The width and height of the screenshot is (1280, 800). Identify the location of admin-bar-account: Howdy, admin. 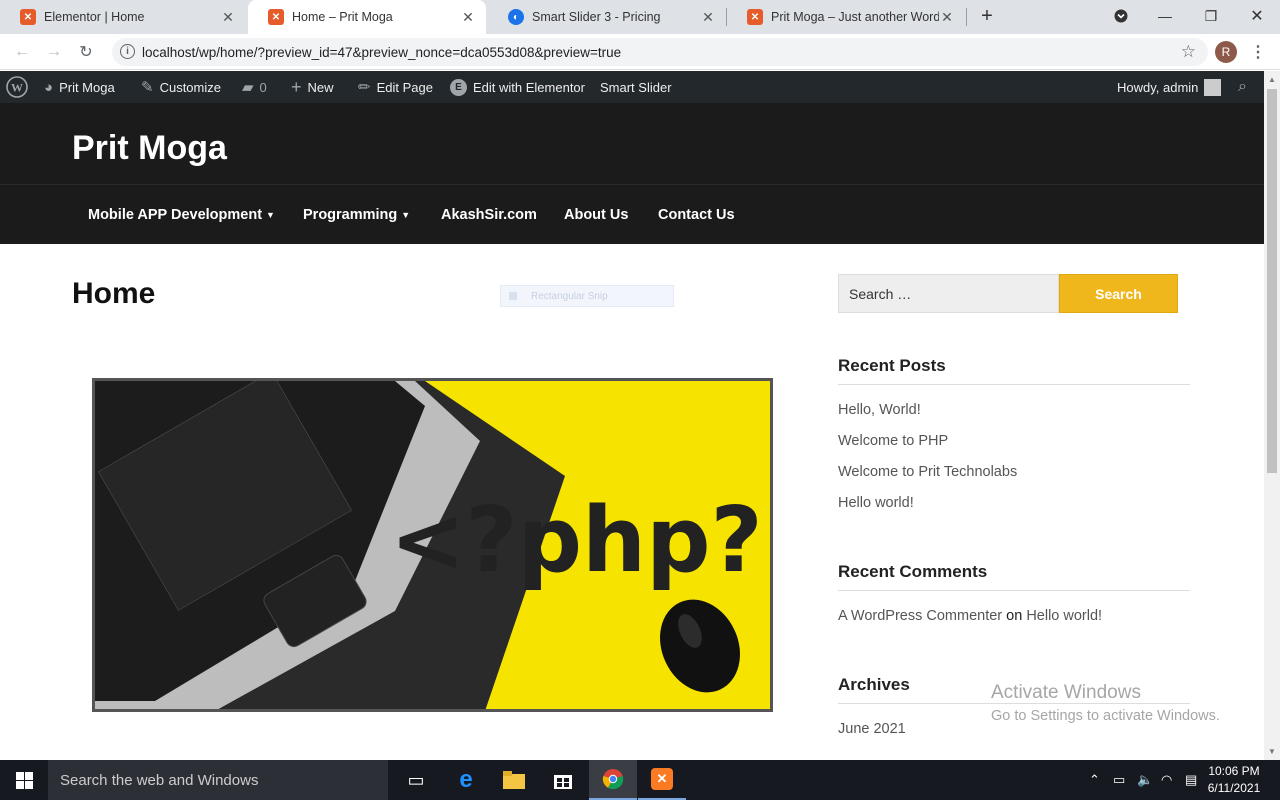
(1169, 87).